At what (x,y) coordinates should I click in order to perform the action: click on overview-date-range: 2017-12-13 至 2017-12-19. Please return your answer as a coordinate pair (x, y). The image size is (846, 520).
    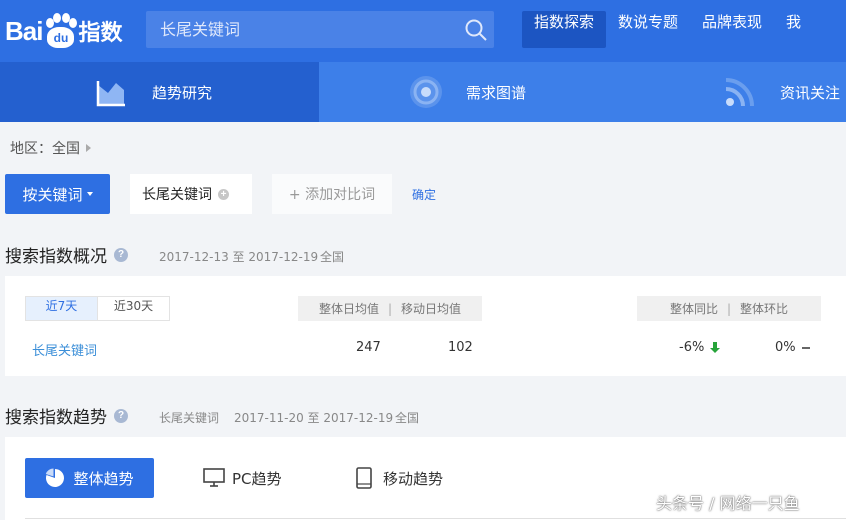
    Looking at the image, I should click on (239, 257).